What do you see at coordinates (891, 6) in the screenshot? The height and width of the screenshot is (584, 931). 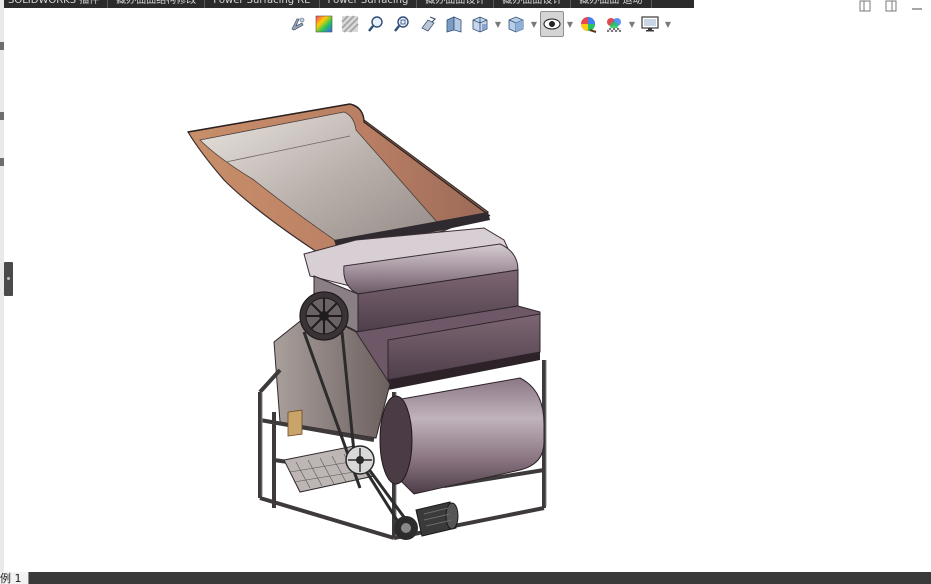 I see `tile-right-icon` at bounding box center [891, 6].